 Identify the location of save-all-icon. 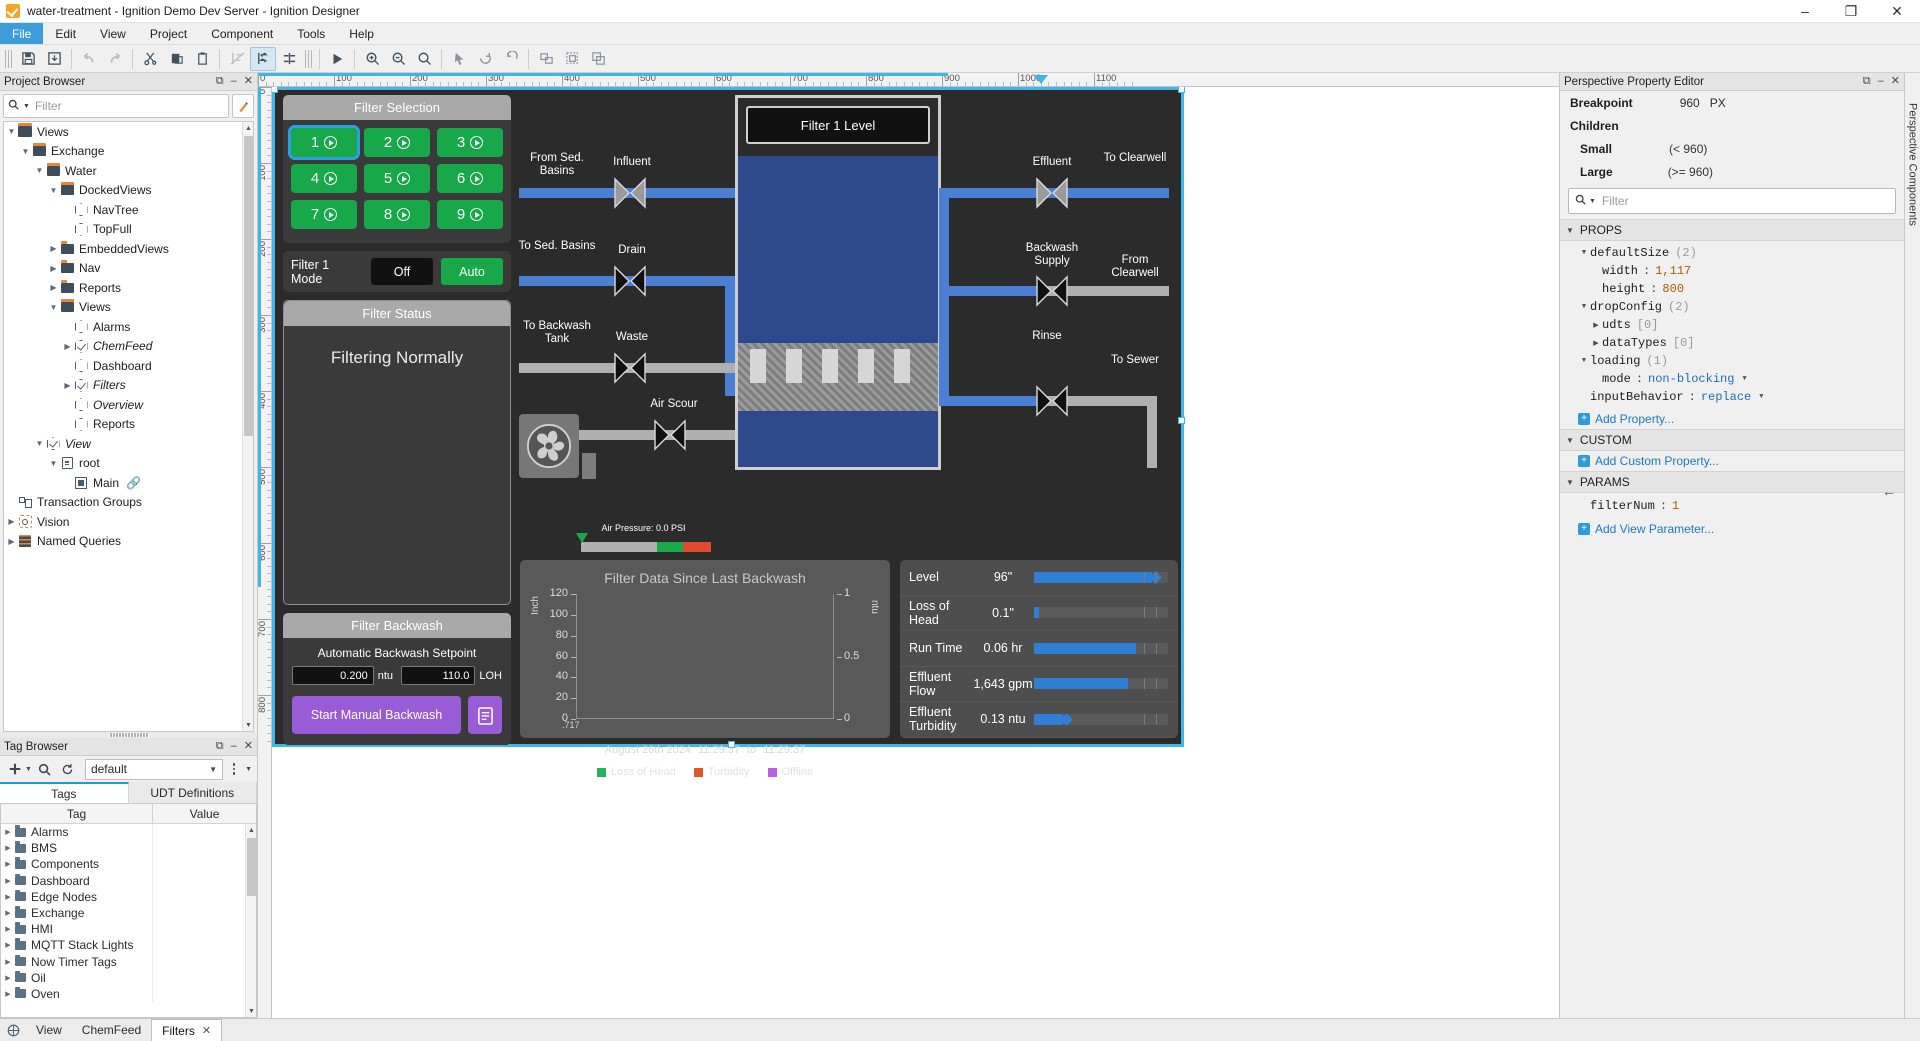
(54, 59).